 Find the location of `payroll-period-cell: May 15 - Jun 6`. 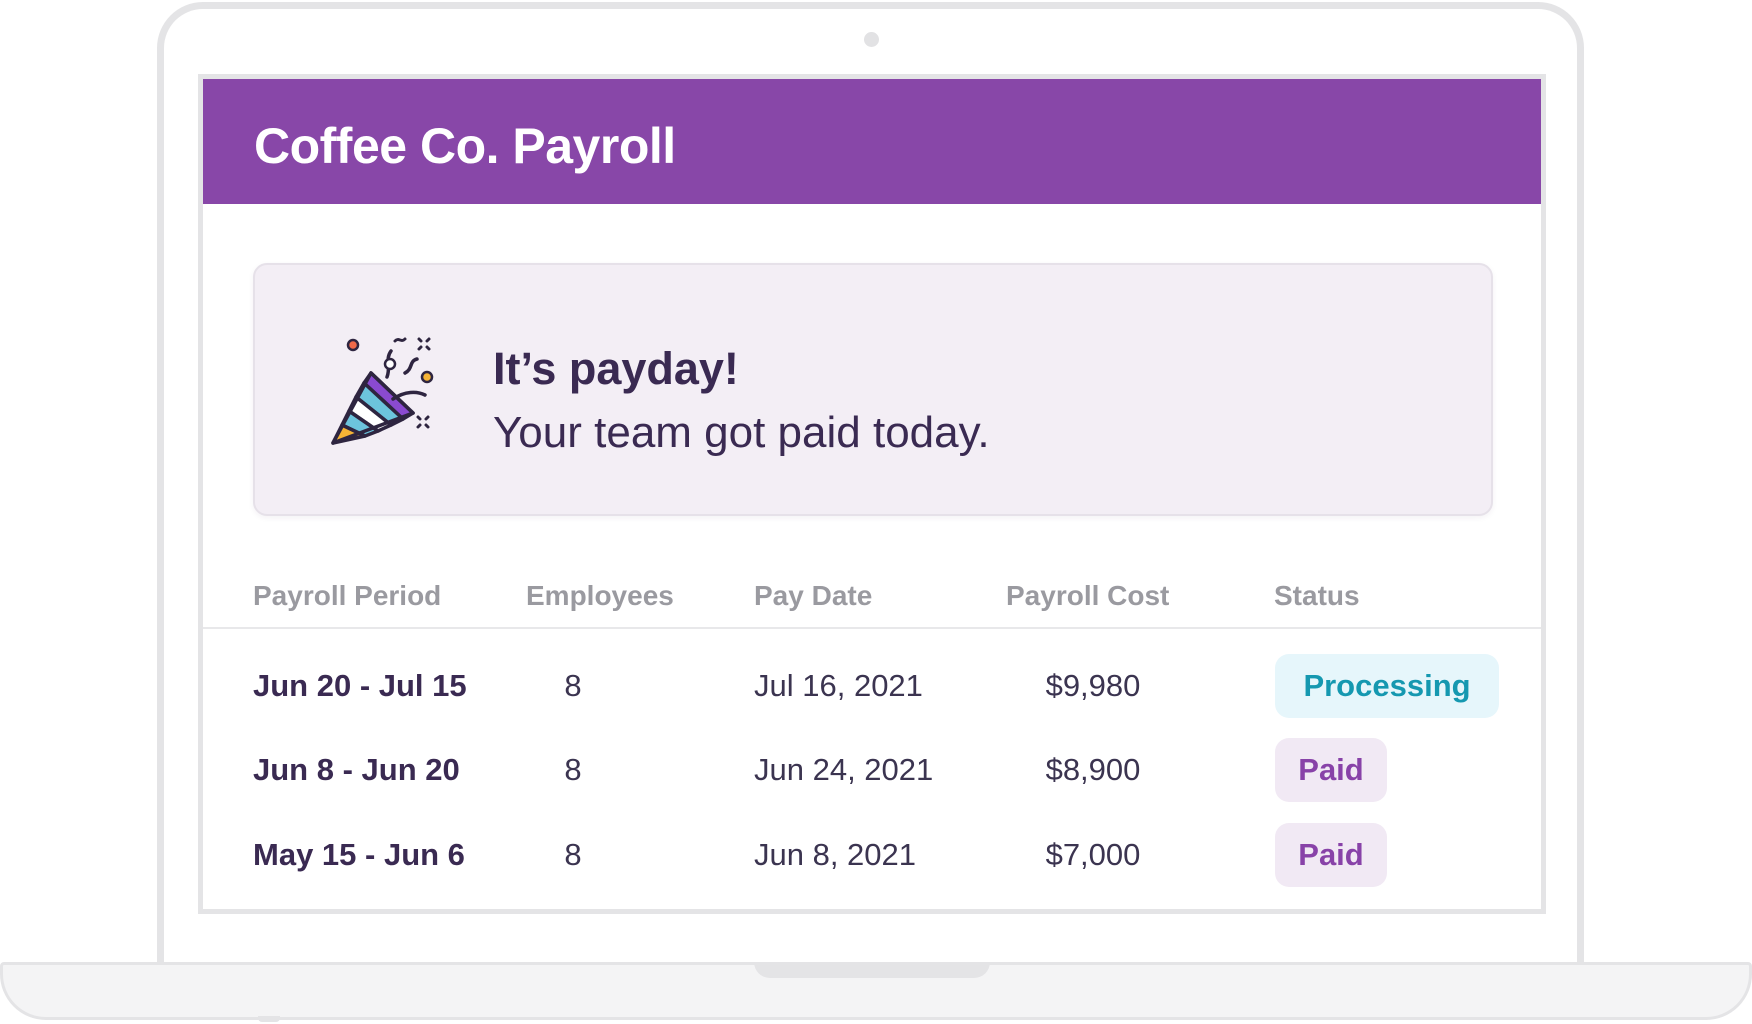

payroll-period-cell: May 15 - Jun 6 is located at coordinates (359, 854).